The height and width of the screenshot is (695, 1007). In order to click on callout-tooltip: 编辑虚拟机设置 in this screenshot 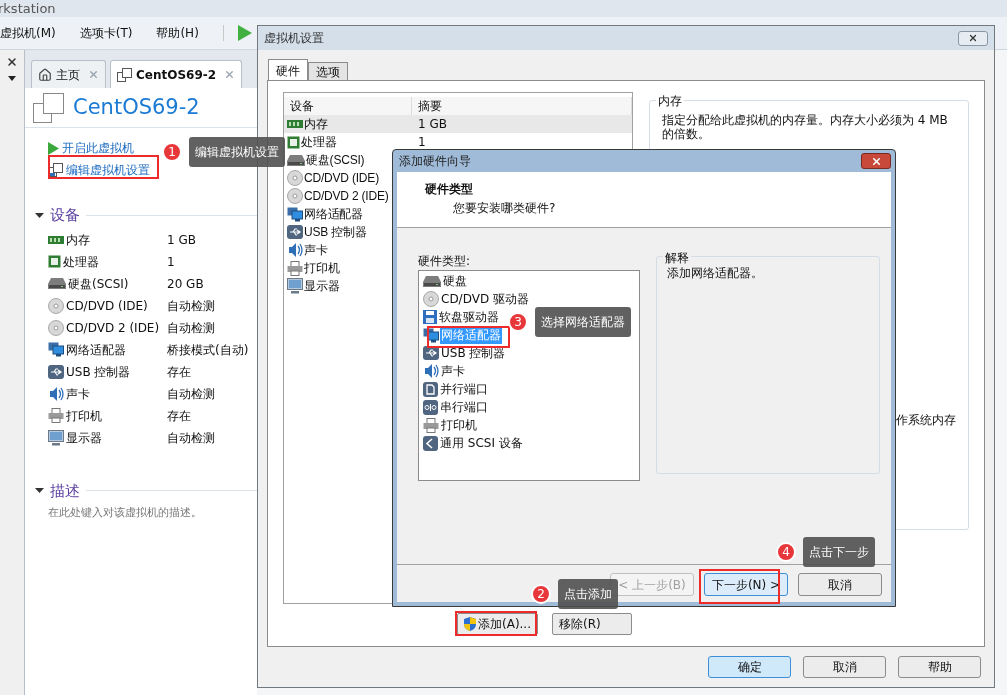, I will do `click(237, 152)`.